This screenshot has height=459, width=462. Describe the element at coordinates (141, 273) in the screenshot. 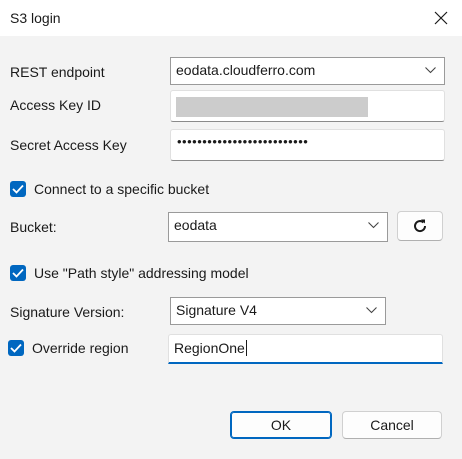

I see `path-style-label: Use "Path style" addressing model` at that location.